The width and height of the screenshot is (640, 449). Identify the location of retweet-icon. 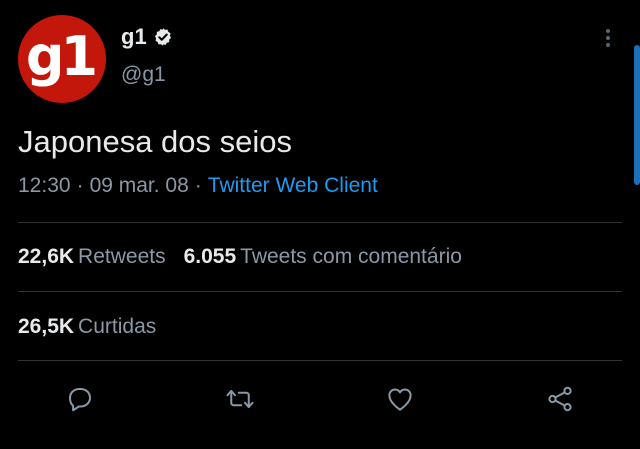
(240, 399).